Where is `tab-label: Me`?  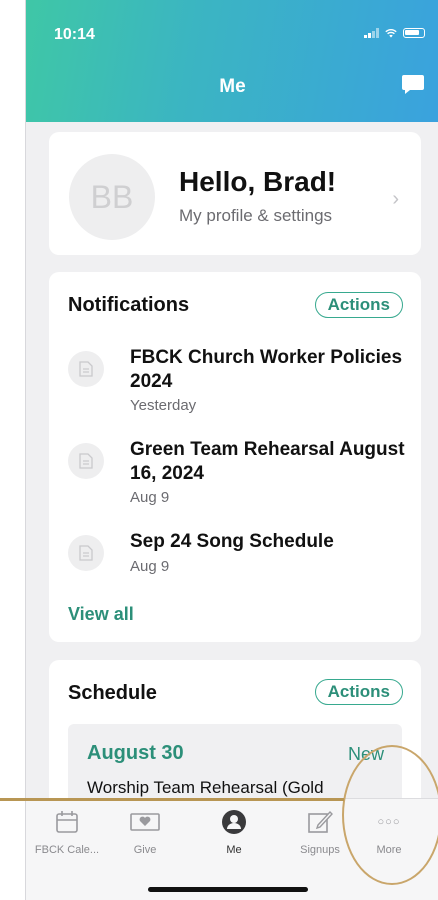
tab-label: Me is located at coordinates (234, 850).